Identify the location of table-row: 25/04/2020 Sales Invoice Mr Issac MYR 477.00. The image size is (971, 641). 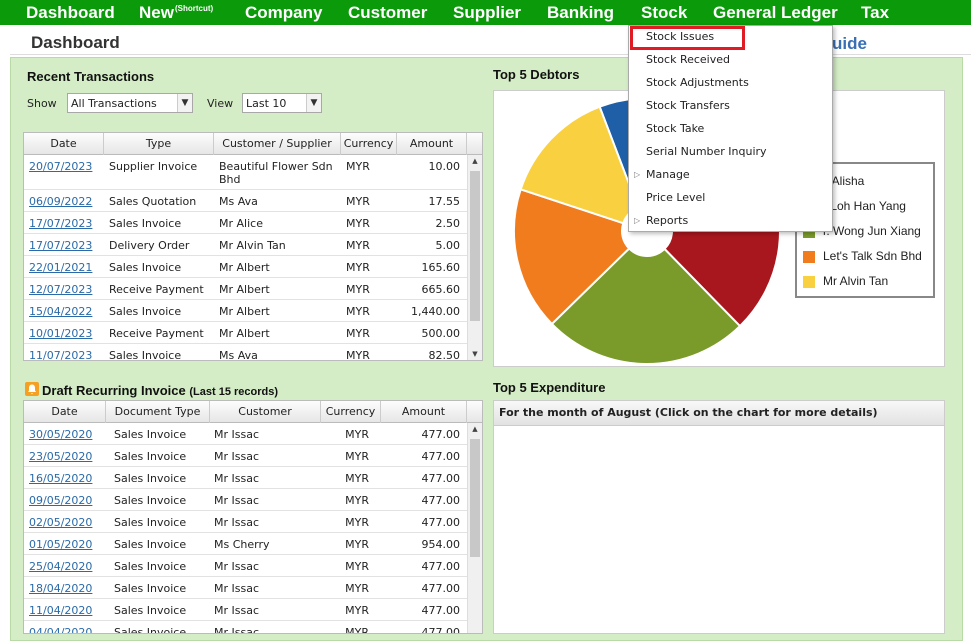
(245, 566).